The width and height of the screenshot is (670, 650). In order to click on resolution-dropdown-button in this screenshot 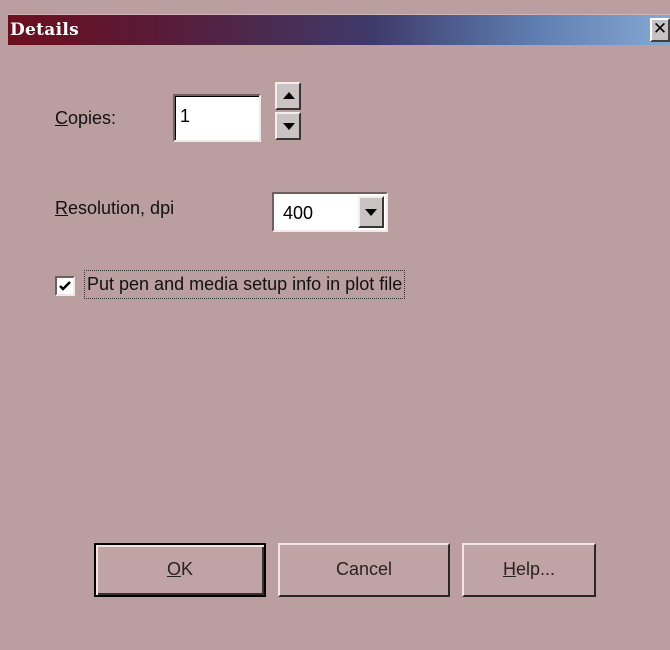, I will do `click(371, 212)`.